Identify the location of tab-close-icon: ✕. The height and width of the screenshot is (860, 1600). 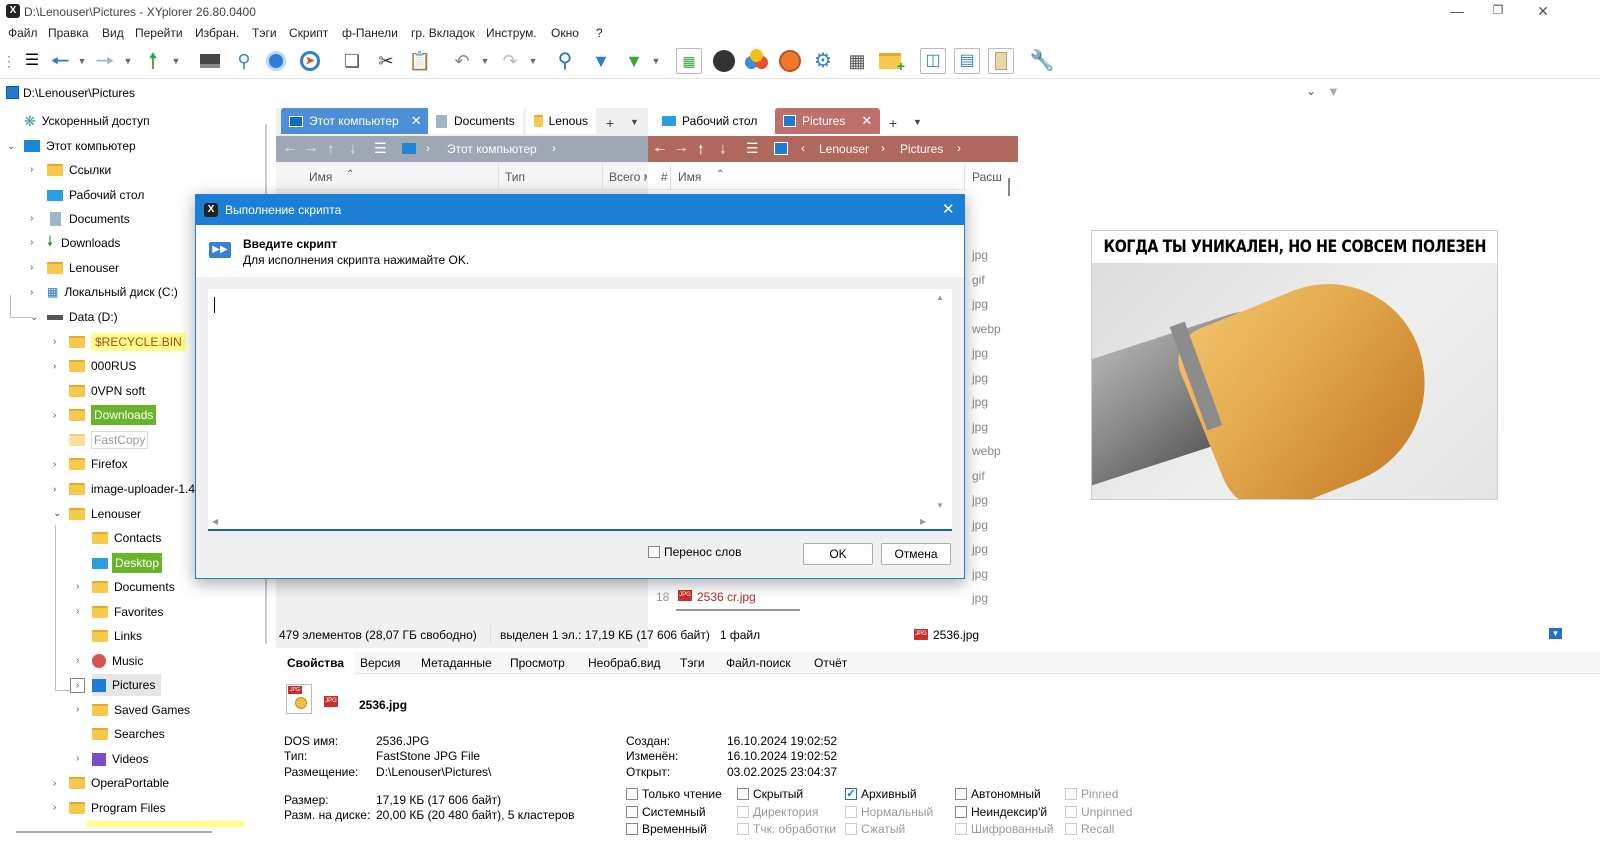
(866, 121).